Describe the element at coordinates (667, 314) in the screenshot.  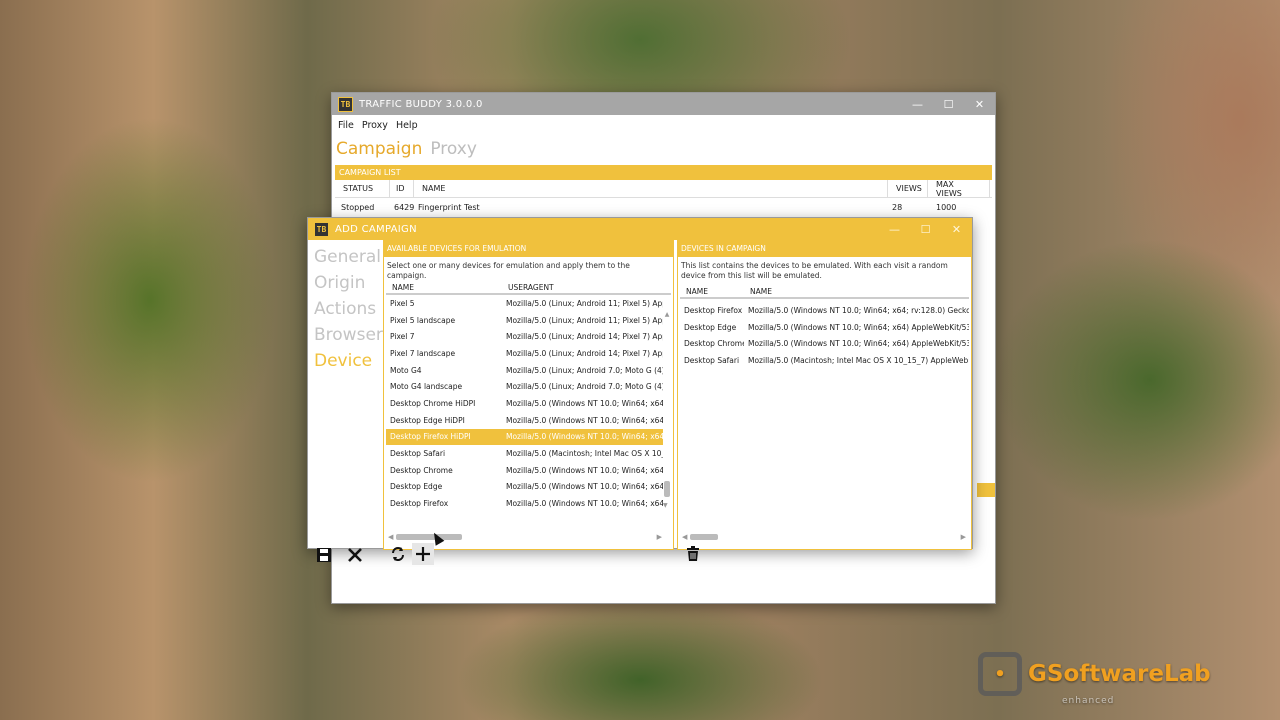
I see `scroll-up-icon: ▲` at that location.